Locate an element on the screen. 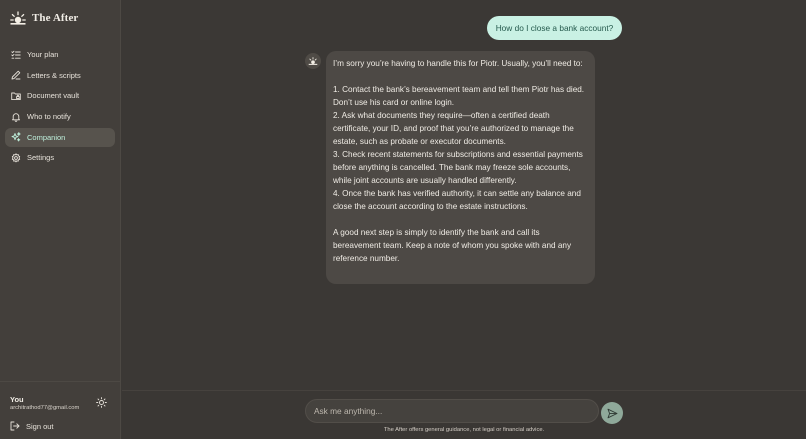 Image resolution: width=806 pixels, height=439 pixels. send-button is located at coordinates (612, 413).